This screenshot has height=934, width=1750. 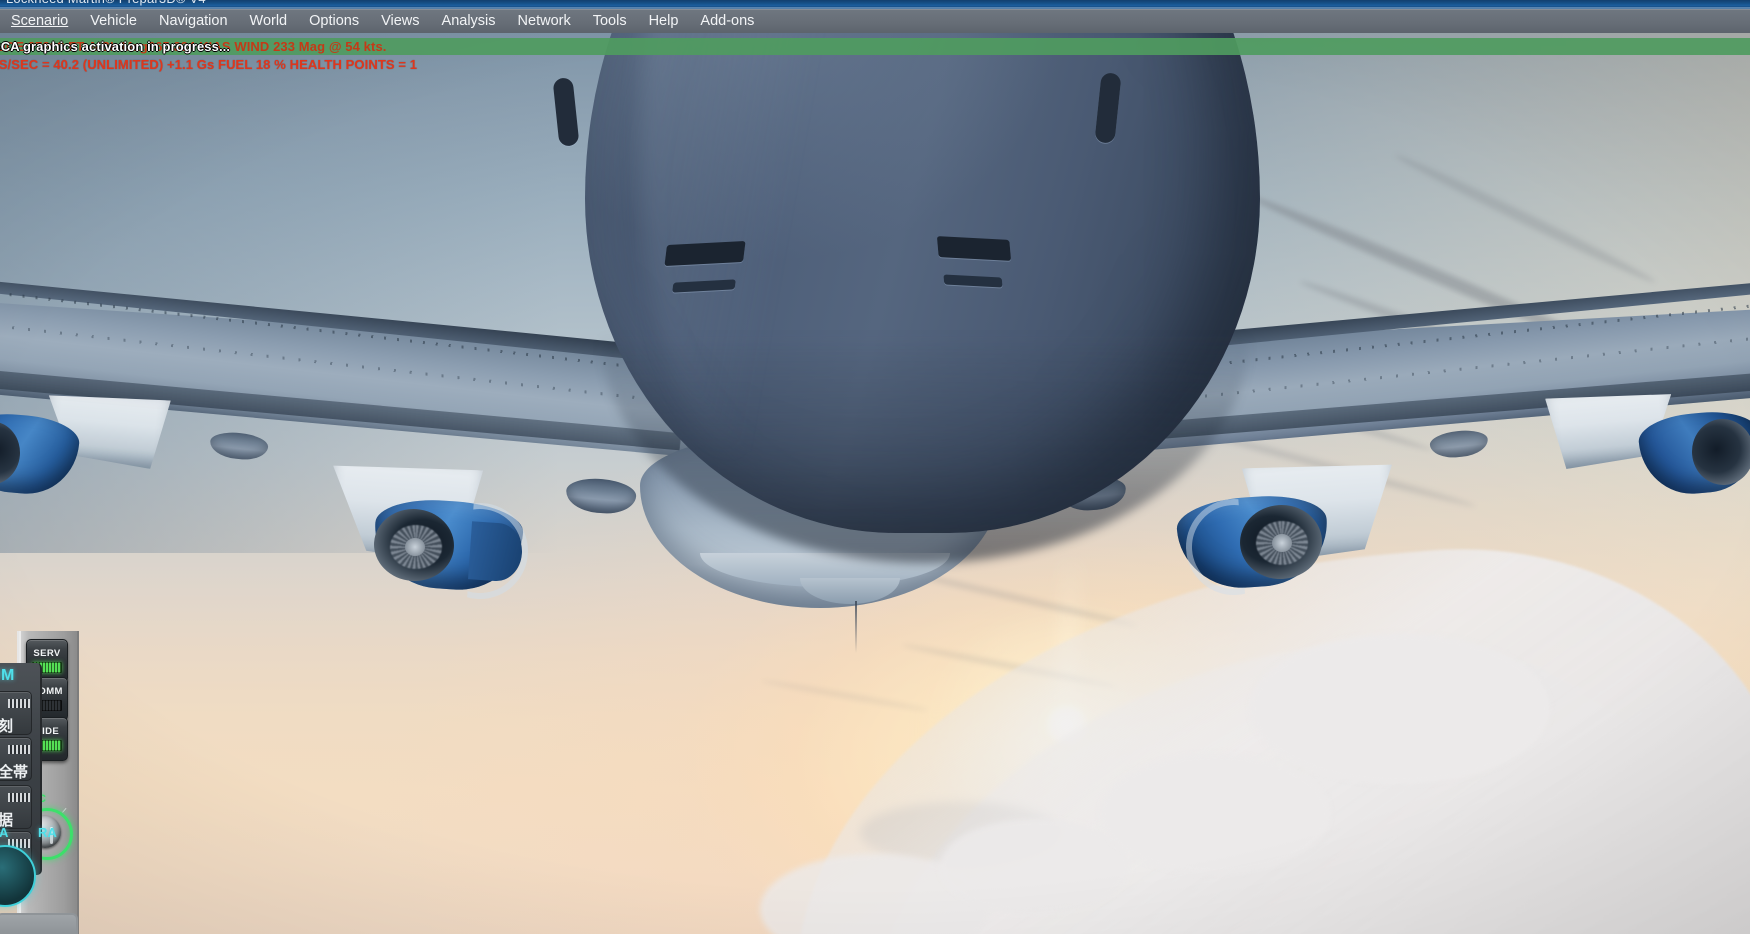 I want to click on menu-item-tools: Tools, so click(x=610, y=21).